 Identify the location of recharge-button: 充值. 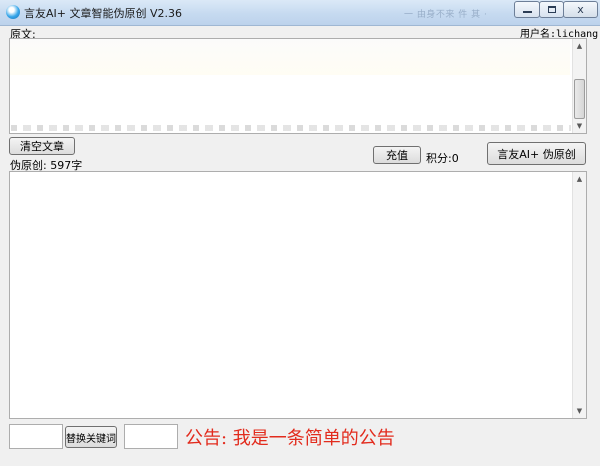
(397, 155).